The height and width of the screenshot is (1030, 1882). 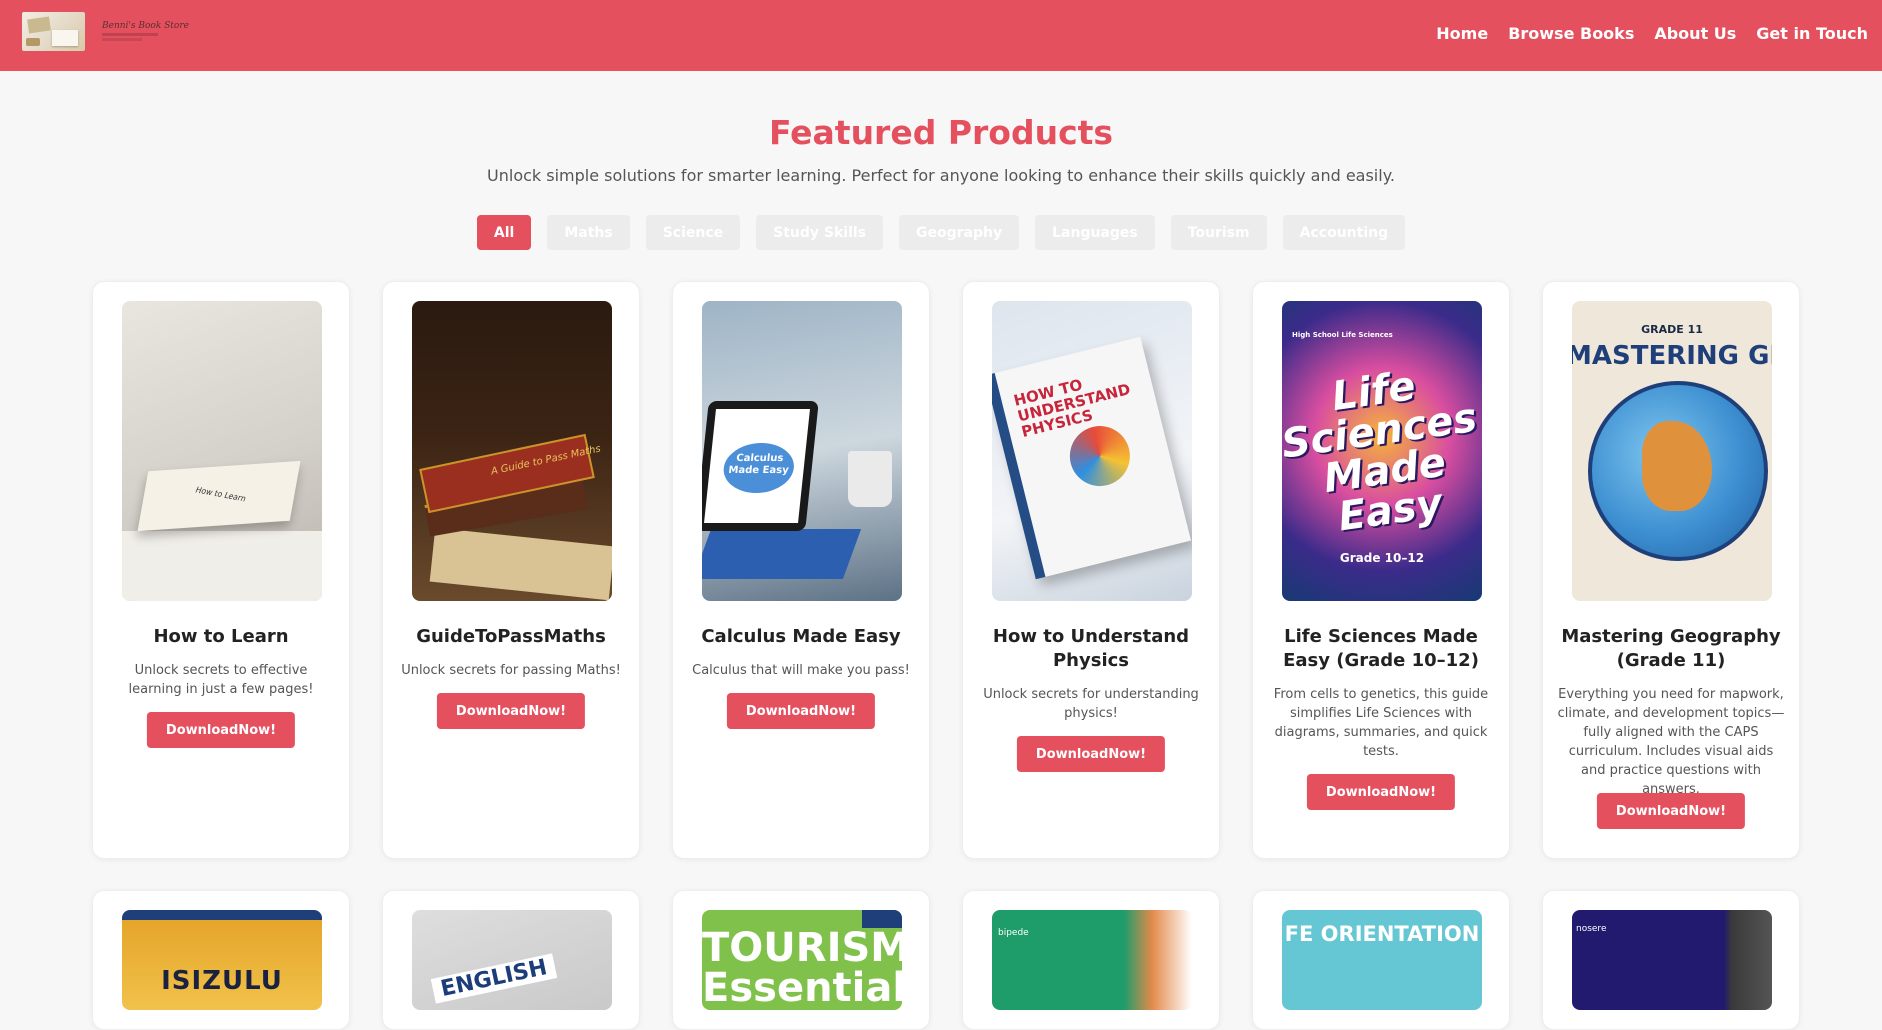 I want to click on product-description: Calculus that will make you pass!, so click(x=801, y=670).